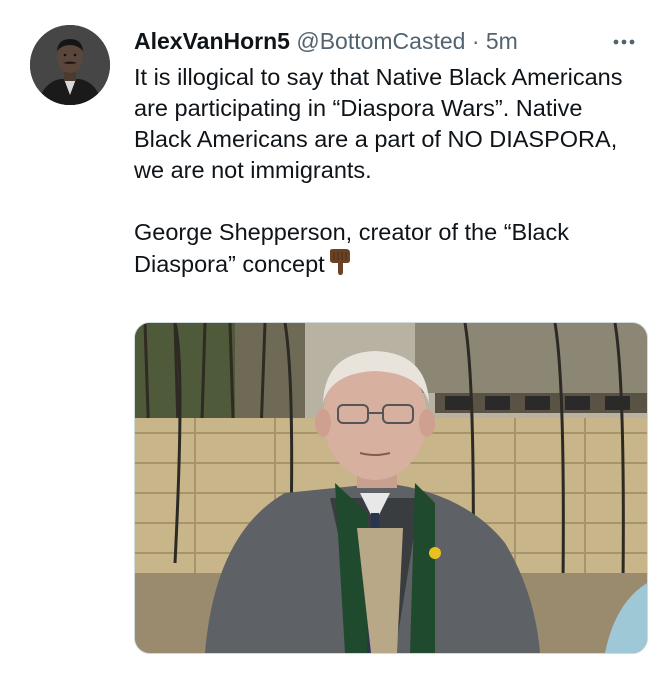 The height and width of the screenshot is (680, 666). I want to click on more-options-button, so click(624, 42).